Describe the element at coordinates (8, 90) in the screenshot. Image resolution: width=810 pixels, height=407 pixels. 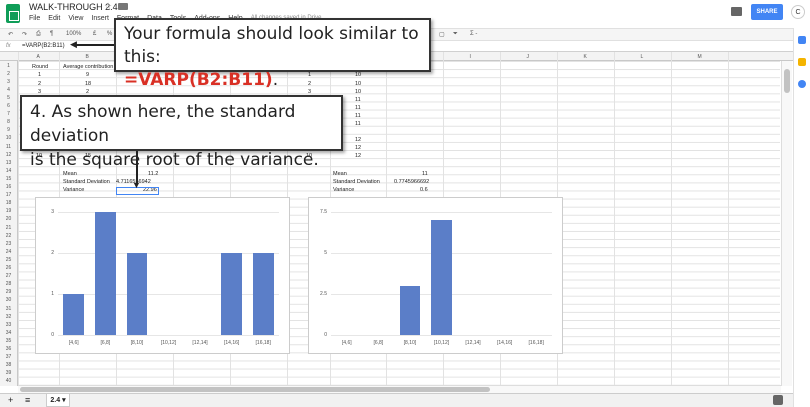
I see `row-header: 4` at that location.